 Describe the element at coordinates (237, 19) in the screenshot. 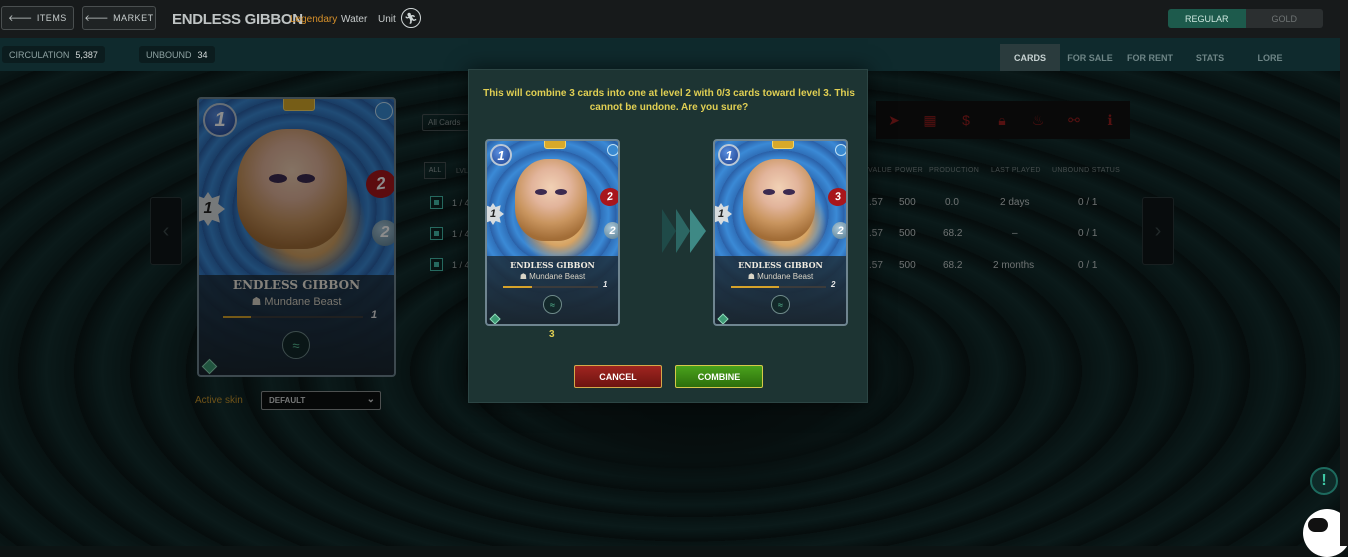

I see `page-title: ENDLESS GIBBON` at that location.